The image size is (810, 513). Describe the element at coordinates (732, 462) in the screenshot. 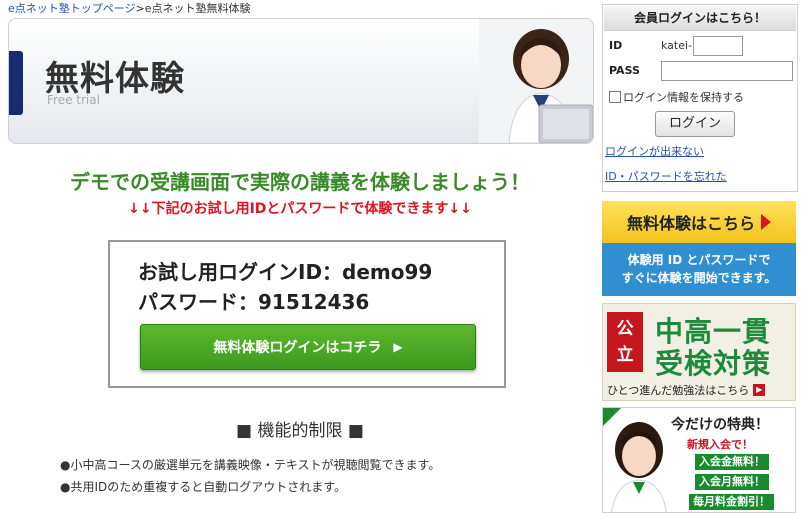

I see `offer-free-entry-tag: 入会金無料！` at that location.